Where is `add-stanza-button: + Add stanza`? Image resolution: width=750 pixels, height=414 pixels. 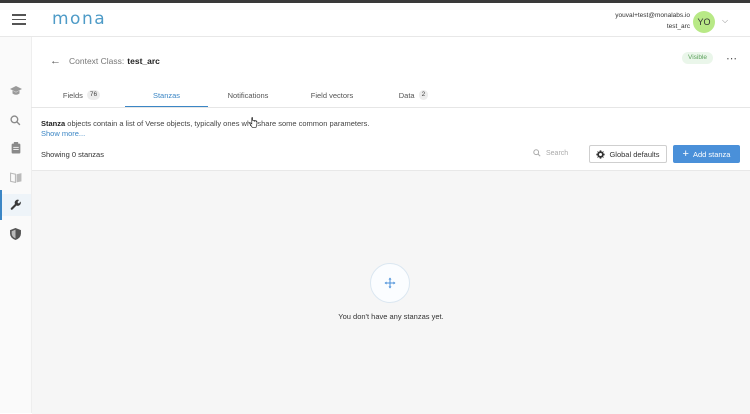 add-stanza-button: + Add stanza is located at coordinates (706, 154).